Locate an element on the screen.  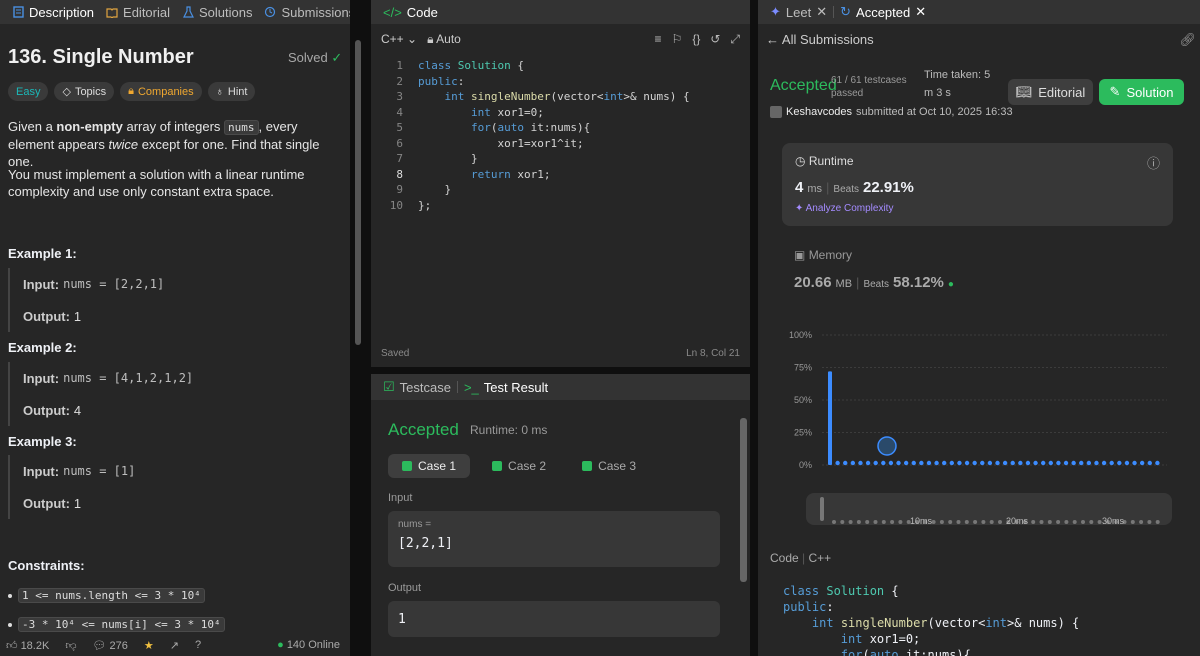
language-select: C++ ⌄ is located at coordinates (399, 39).